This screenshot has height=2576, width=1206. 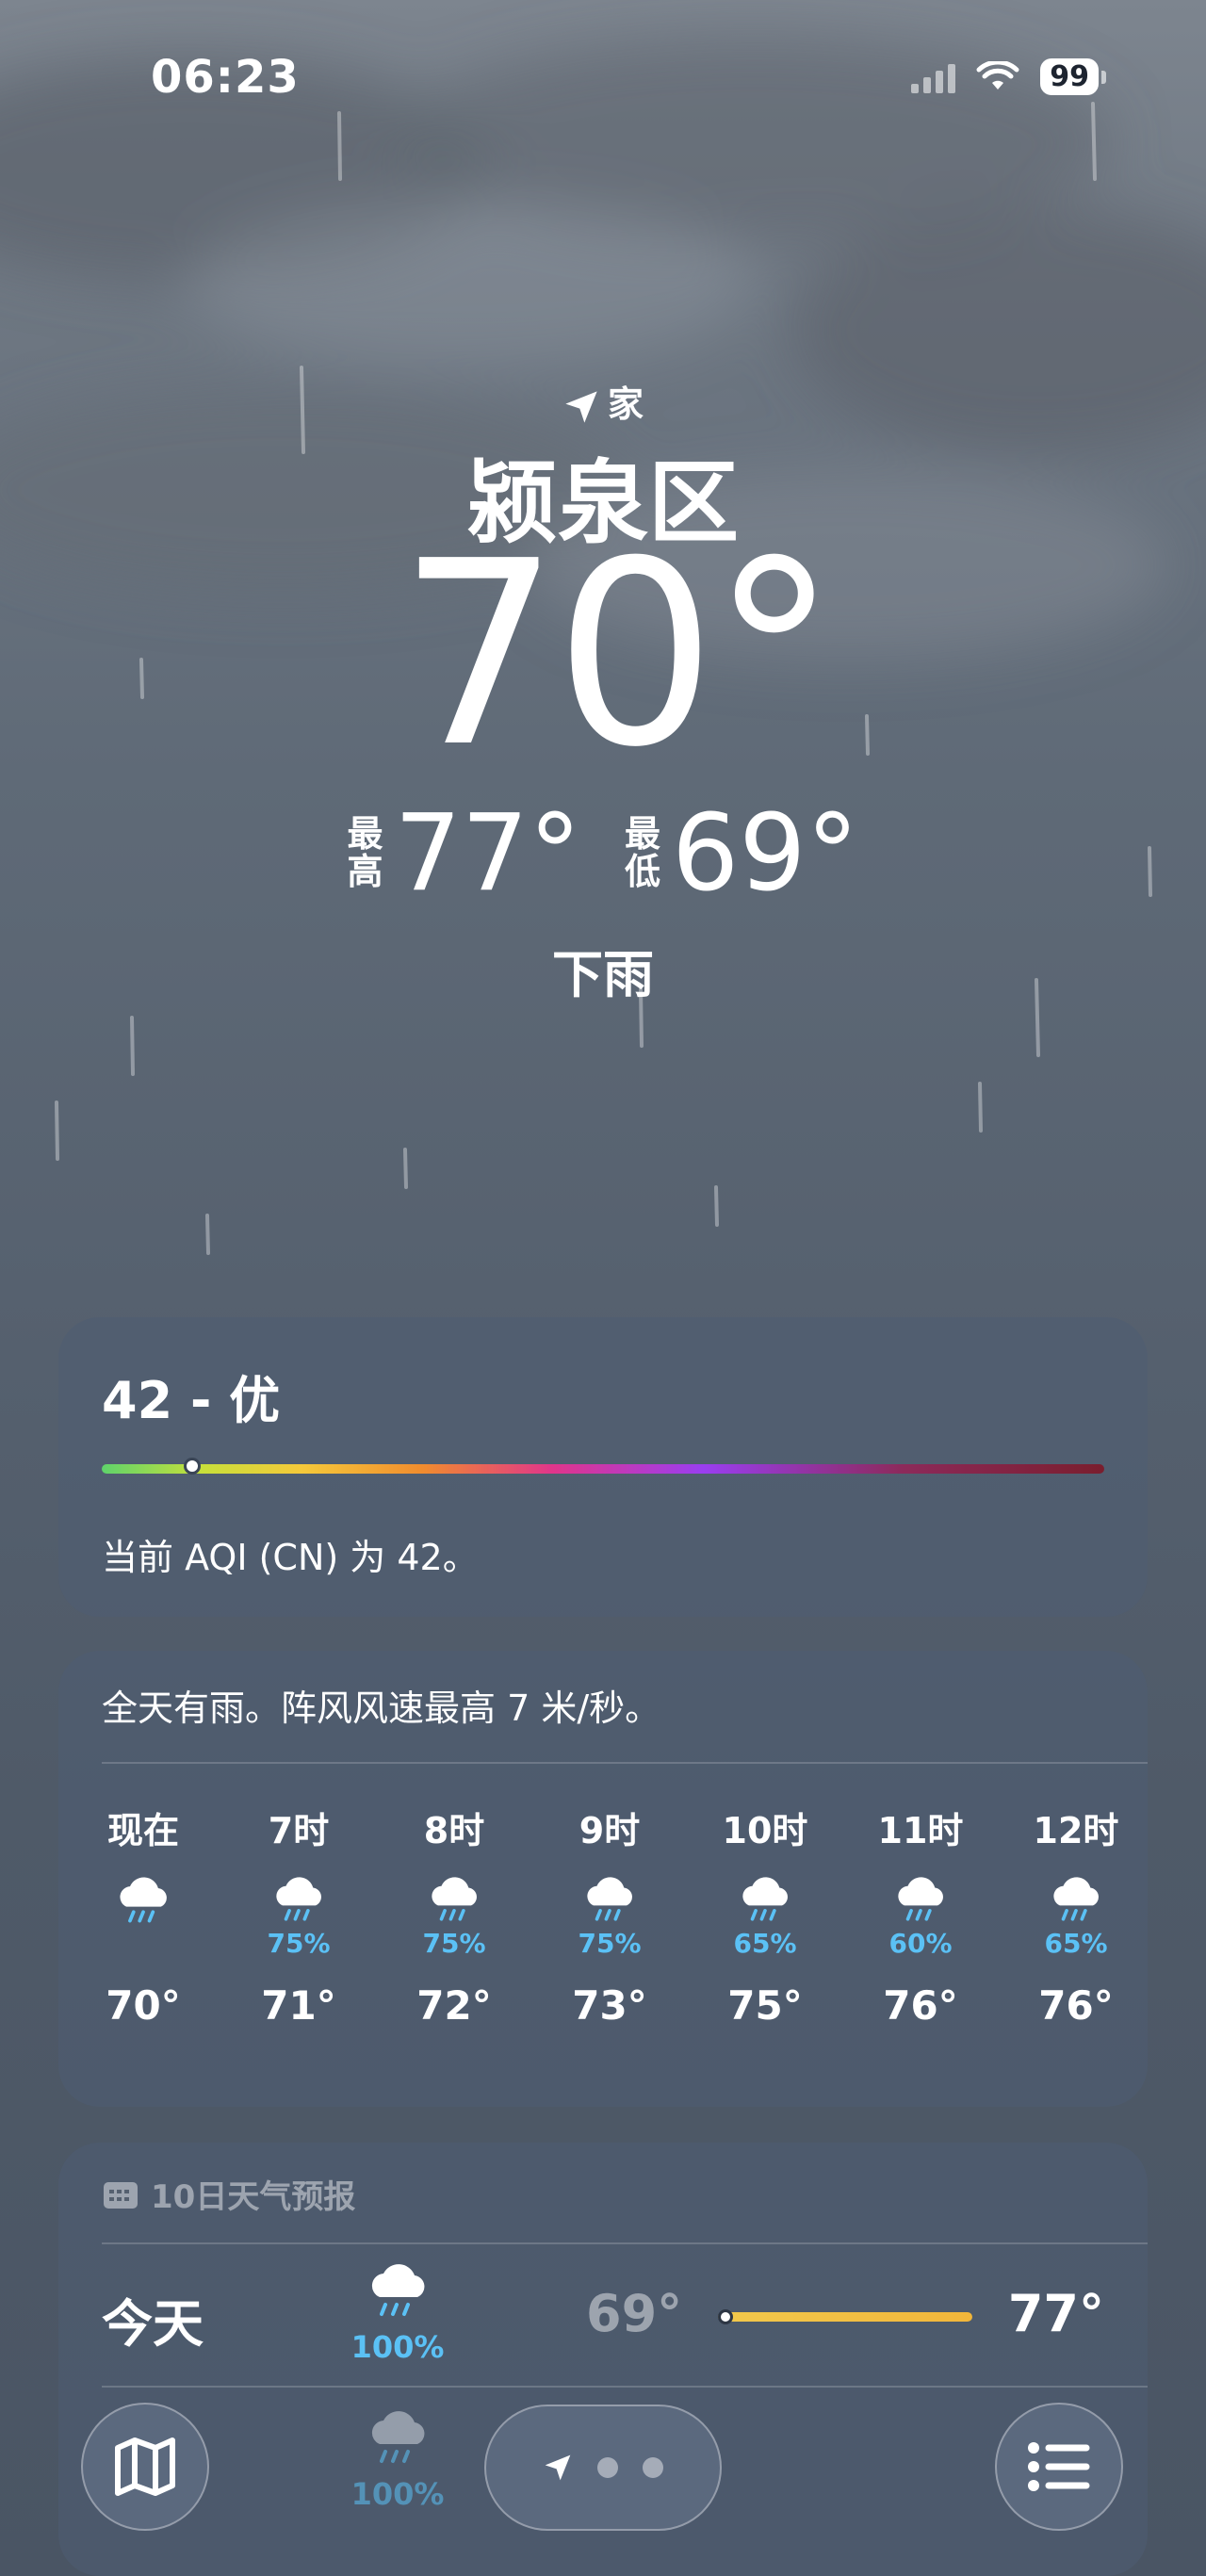 I want to click on hour-label: 11时, so click(x=920, y=1830).